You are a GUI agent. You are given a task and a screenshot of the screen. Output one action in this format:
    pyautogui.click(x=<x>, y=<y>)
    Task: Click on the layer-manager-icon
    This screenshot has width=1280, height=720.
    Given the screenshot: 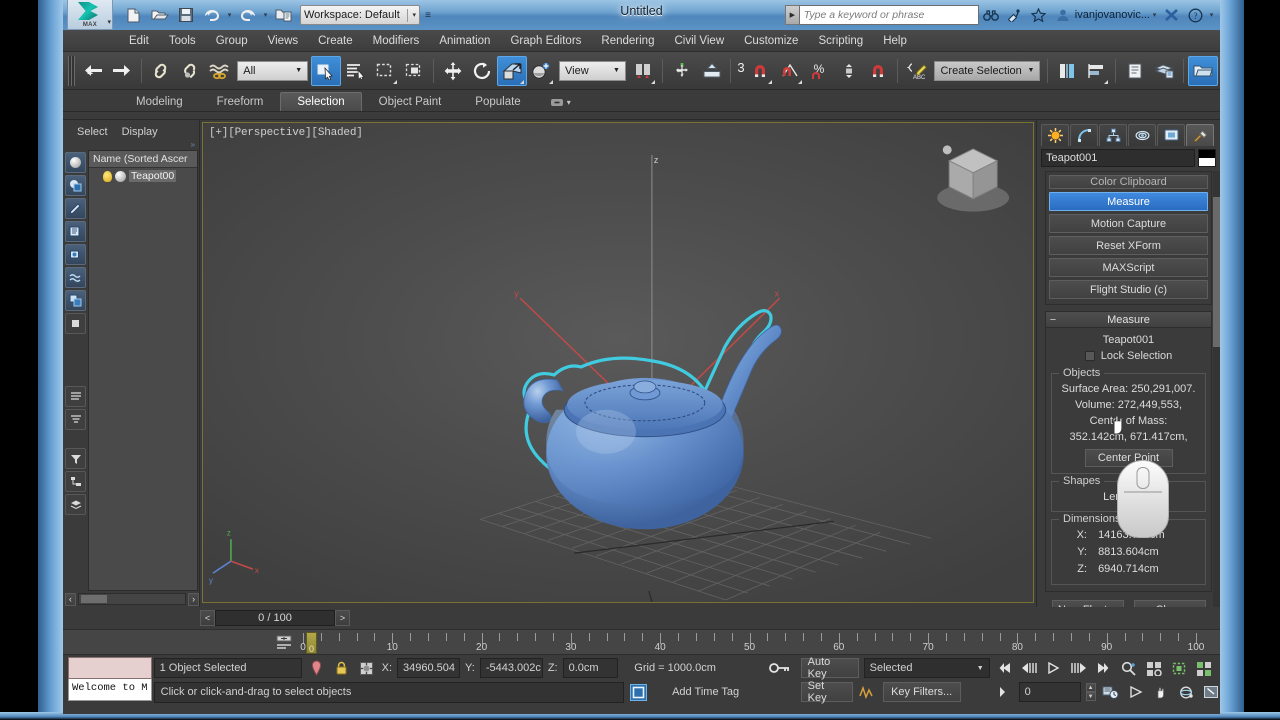 What is the action you would take?
    pyautogui.click(x=1134, y=71)
    